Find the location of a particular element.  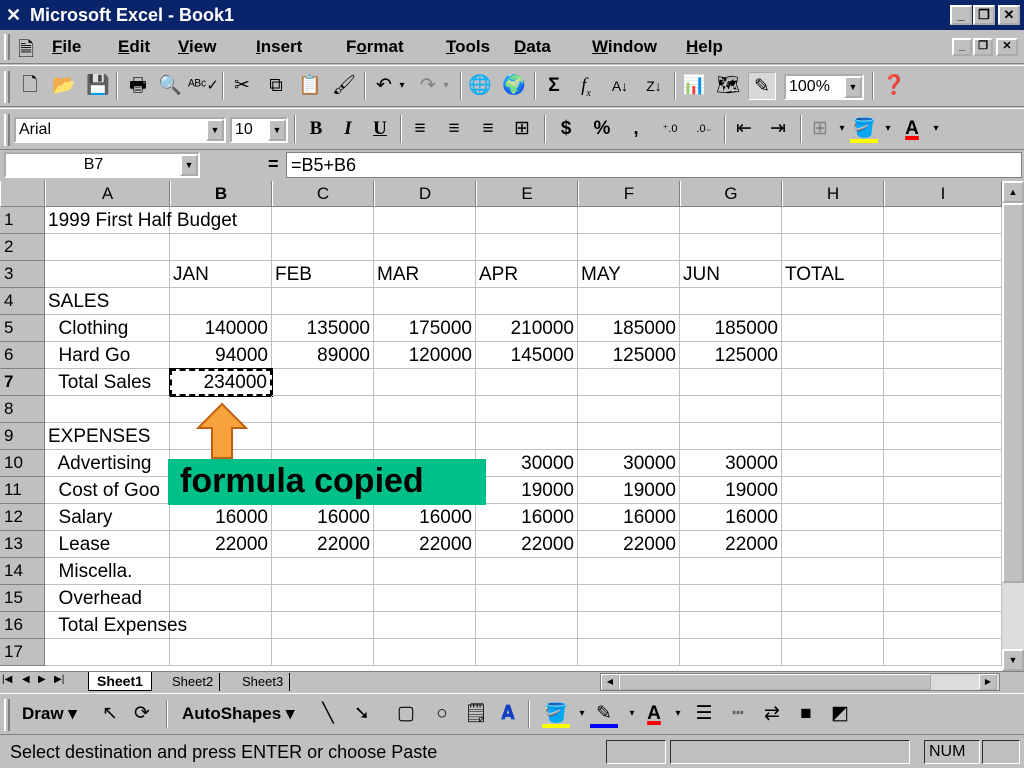

hscroll-thumb is located at coordinates (775, 682).